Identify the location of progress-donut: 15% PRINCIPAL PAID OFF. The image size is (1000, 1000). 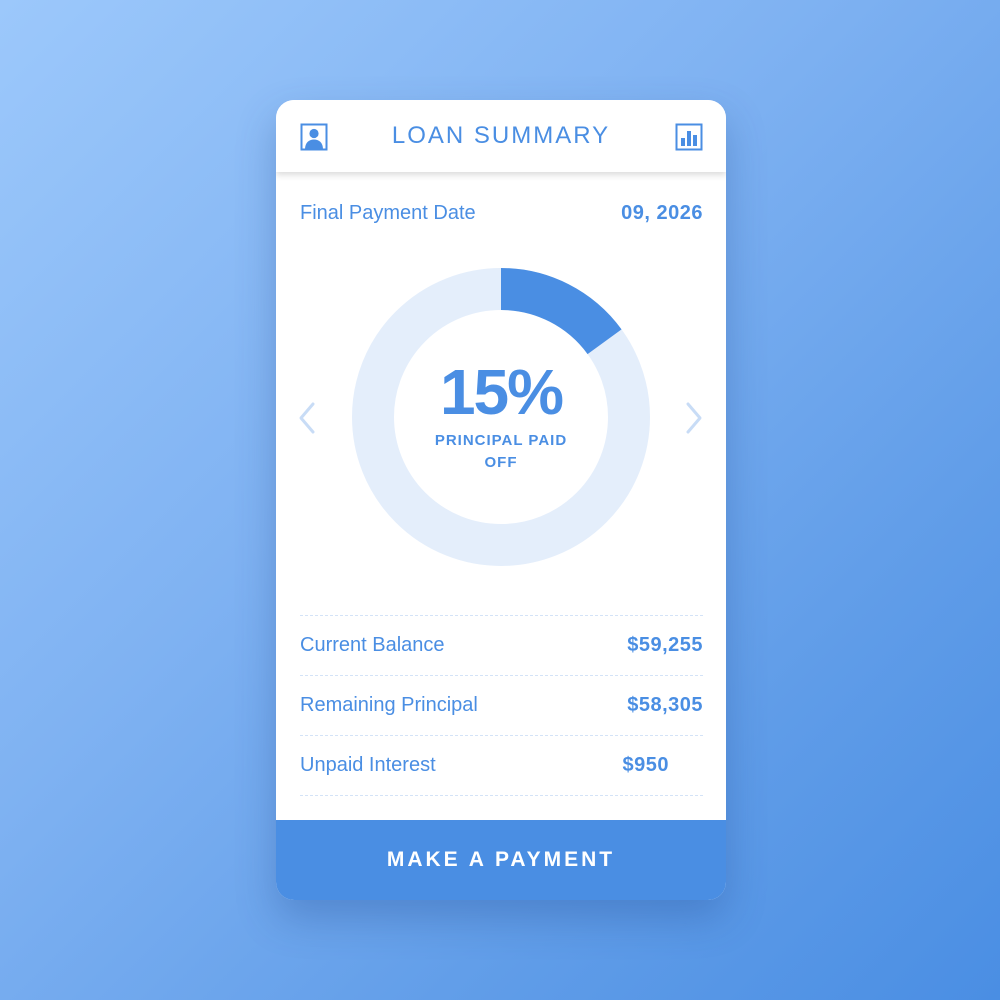
(501, 417).